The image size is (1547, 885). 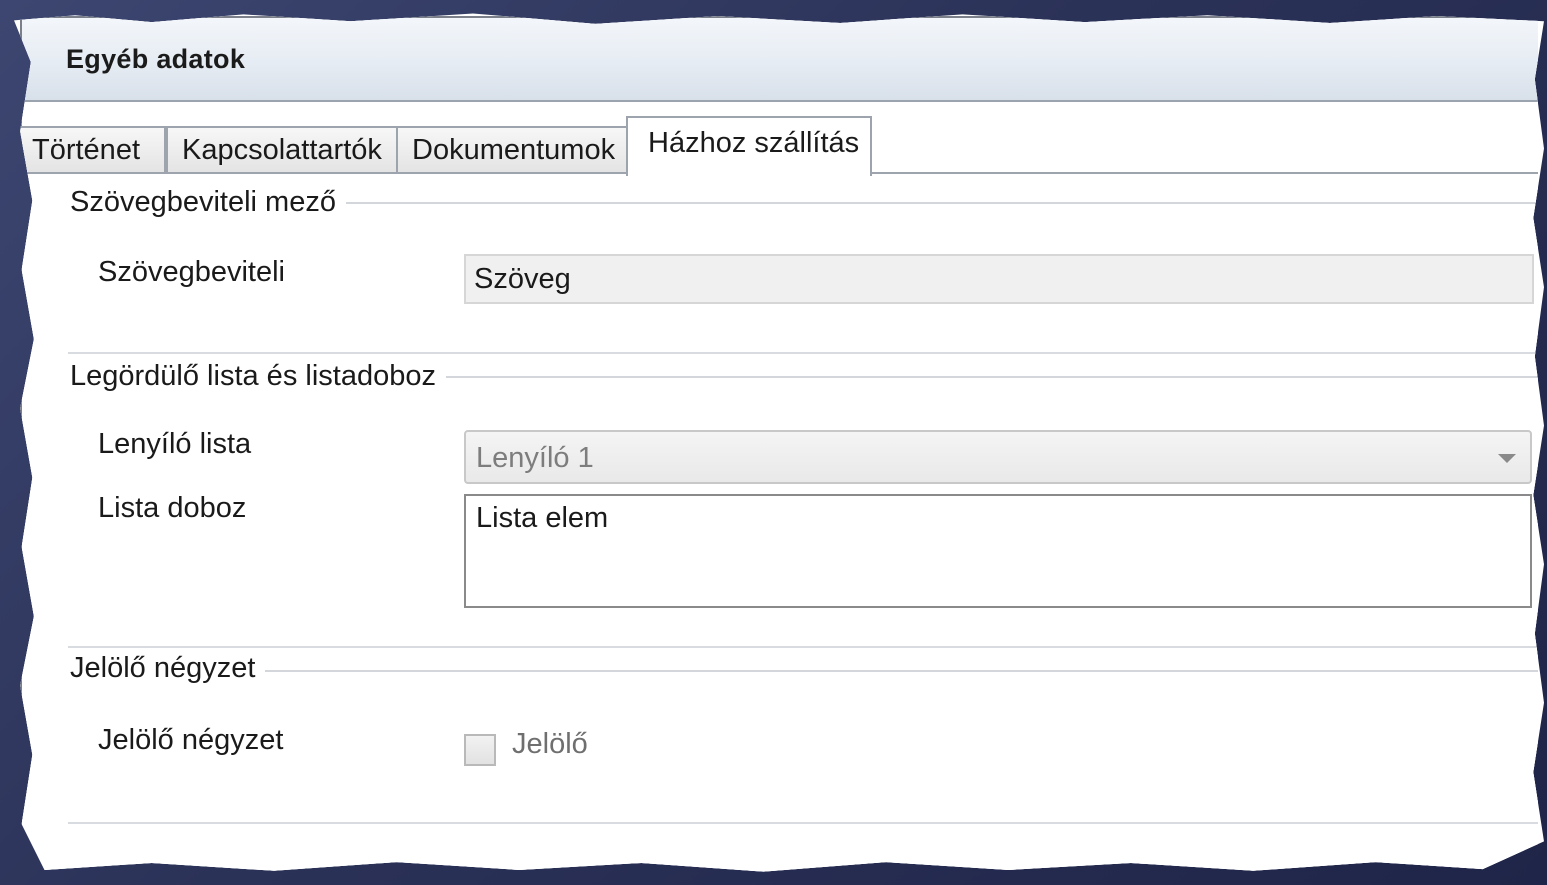 What do you see at coordinates (191, 740) in the screenshot?
I see `checkbox-field-label: Jelölő négyzet` at bounding box center [191, 740].